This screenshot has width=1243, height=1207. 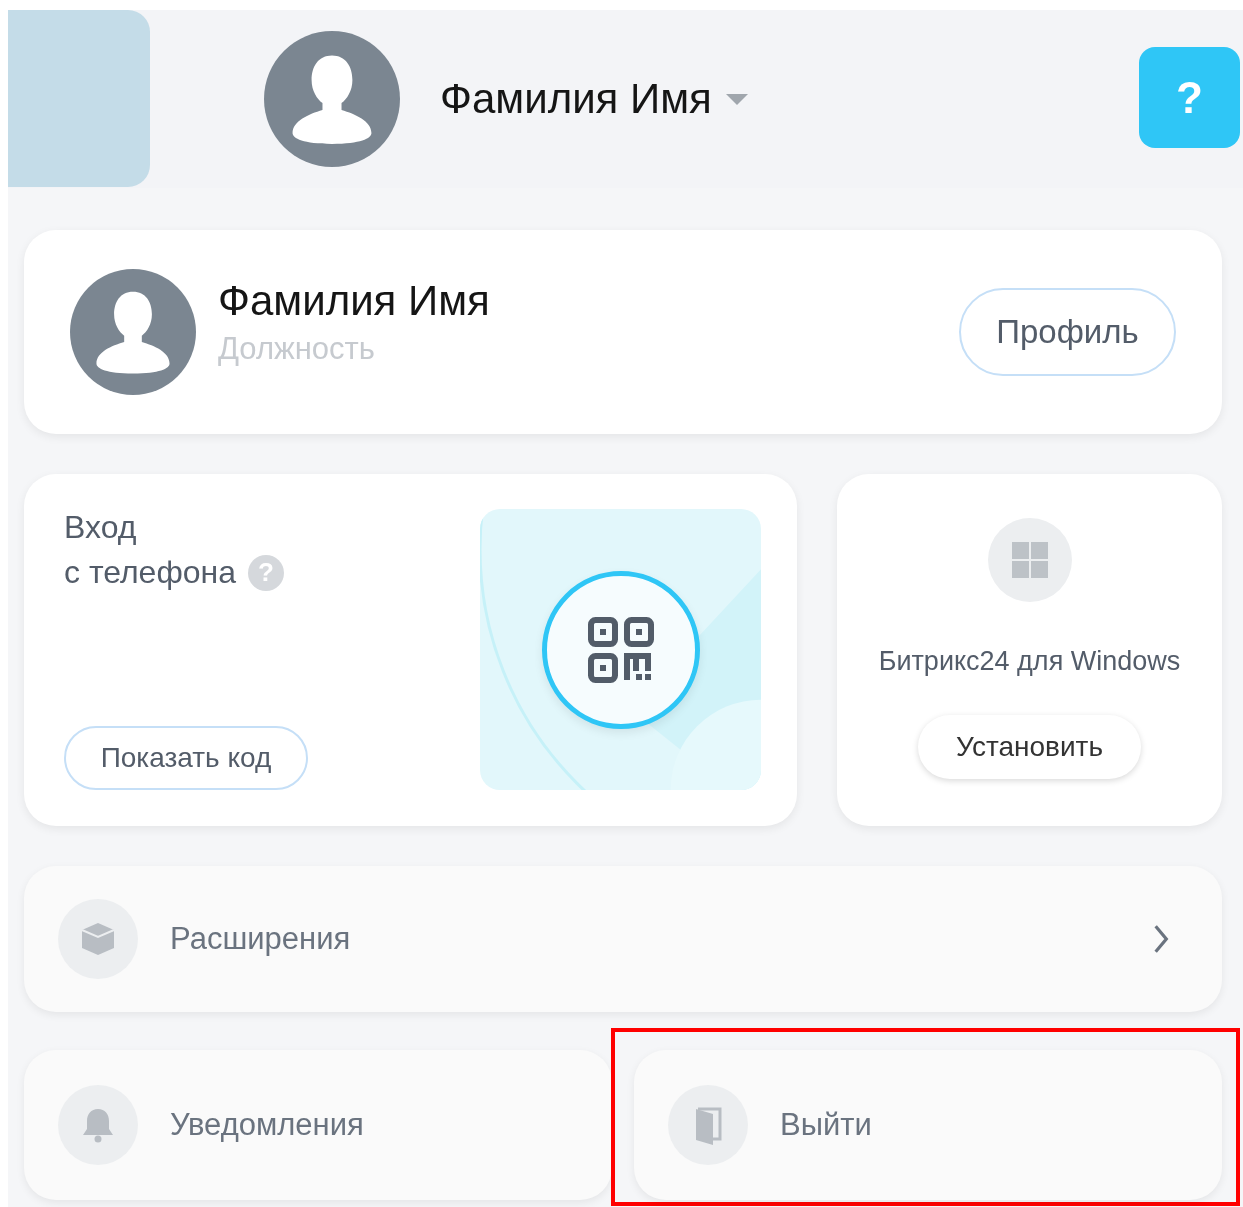 What do you see at coordinates (928, 1125) in the screenshot?
I see `menu-item: Выйти` at bounding box center [928, 1125].